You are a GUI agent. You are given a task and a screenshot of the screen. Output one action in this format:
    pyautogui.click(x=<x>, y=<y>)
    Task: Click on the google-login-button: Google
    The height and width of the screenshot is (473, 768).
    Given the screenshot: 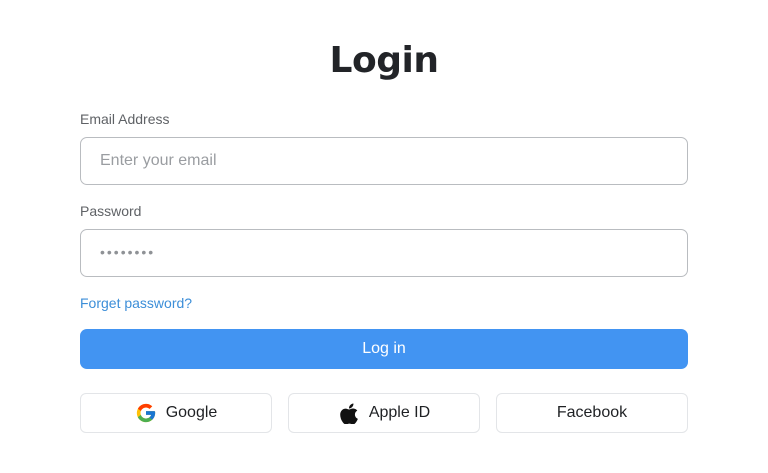 What is the action you would take?
    pyautogui.click(x=176, y=413)
    